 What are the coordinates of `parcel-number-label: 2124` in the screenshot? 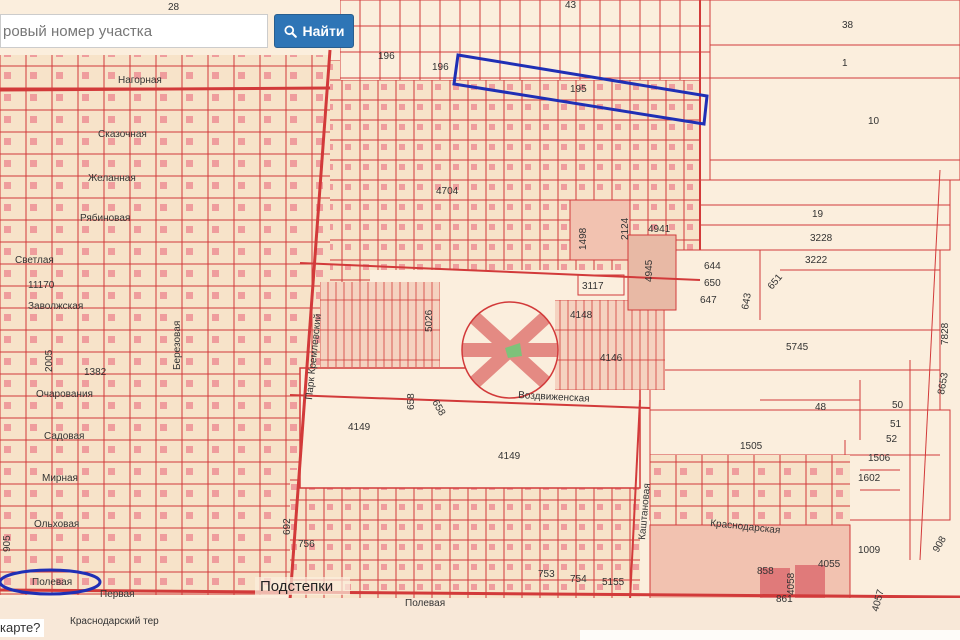 It's located at (625, 228).